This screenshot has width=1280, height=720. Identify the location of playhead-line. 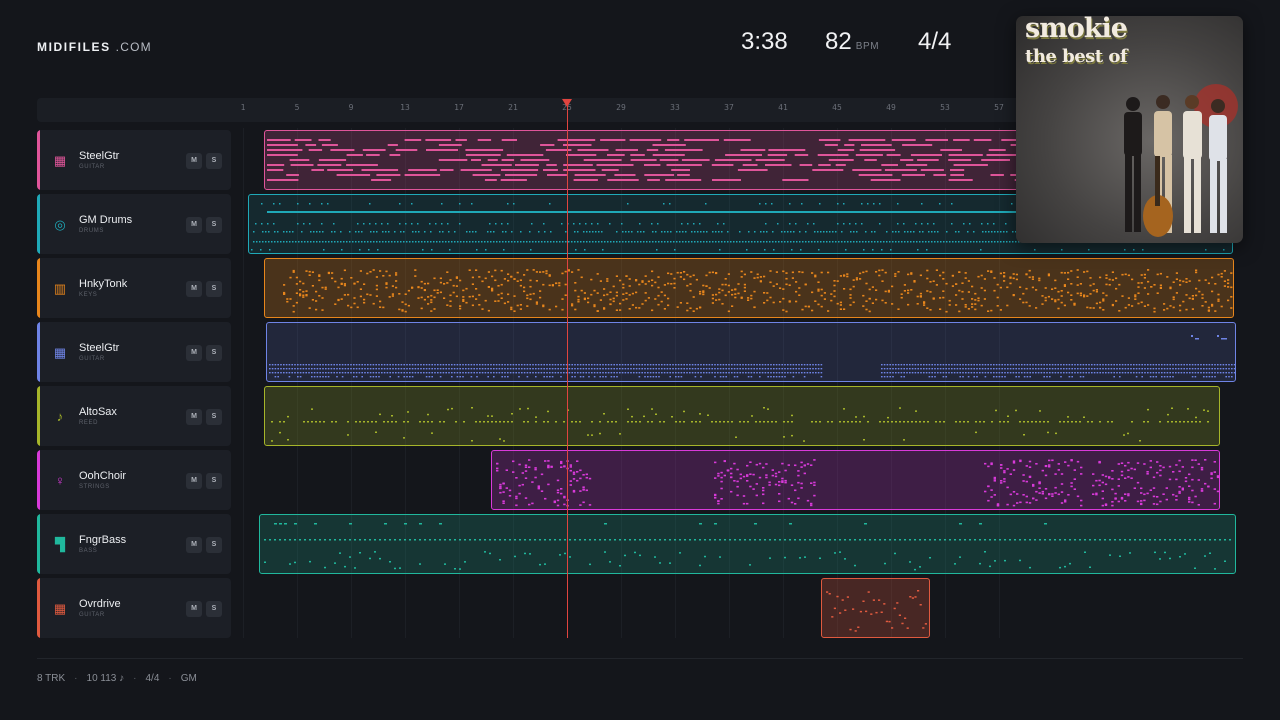
(567, 372).